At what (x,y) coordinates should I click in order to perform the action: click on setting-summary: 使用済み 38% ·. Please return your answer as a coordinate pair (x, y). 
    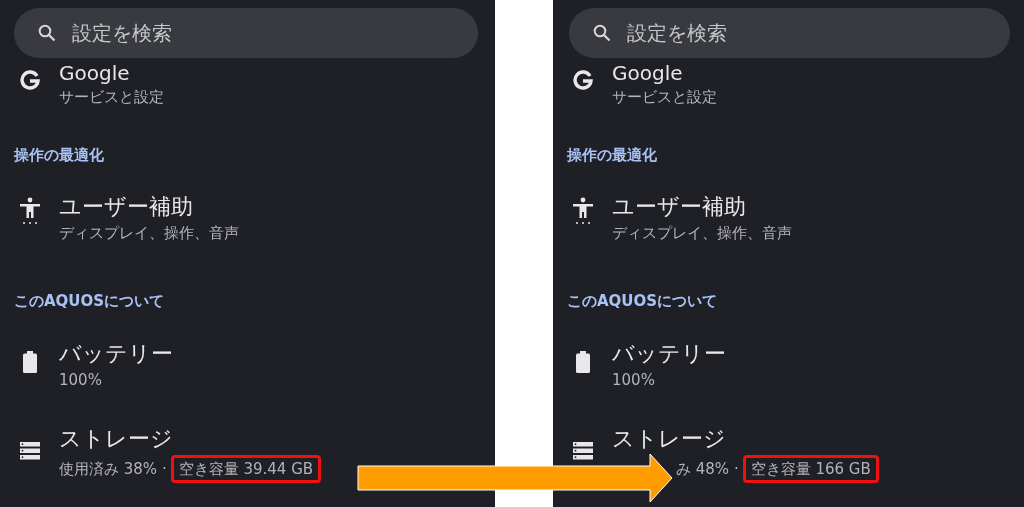
    Looking at the image, I should click on (113, 469).